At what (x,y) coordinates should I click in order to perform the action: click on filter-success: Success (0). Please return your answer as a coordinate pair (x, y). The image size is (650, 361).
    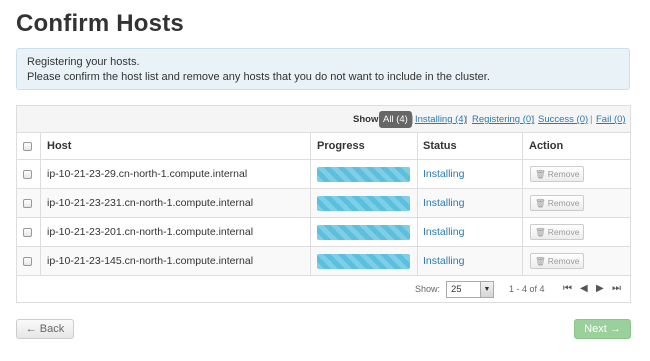
    Looking at the image, I should click on (563, 119).